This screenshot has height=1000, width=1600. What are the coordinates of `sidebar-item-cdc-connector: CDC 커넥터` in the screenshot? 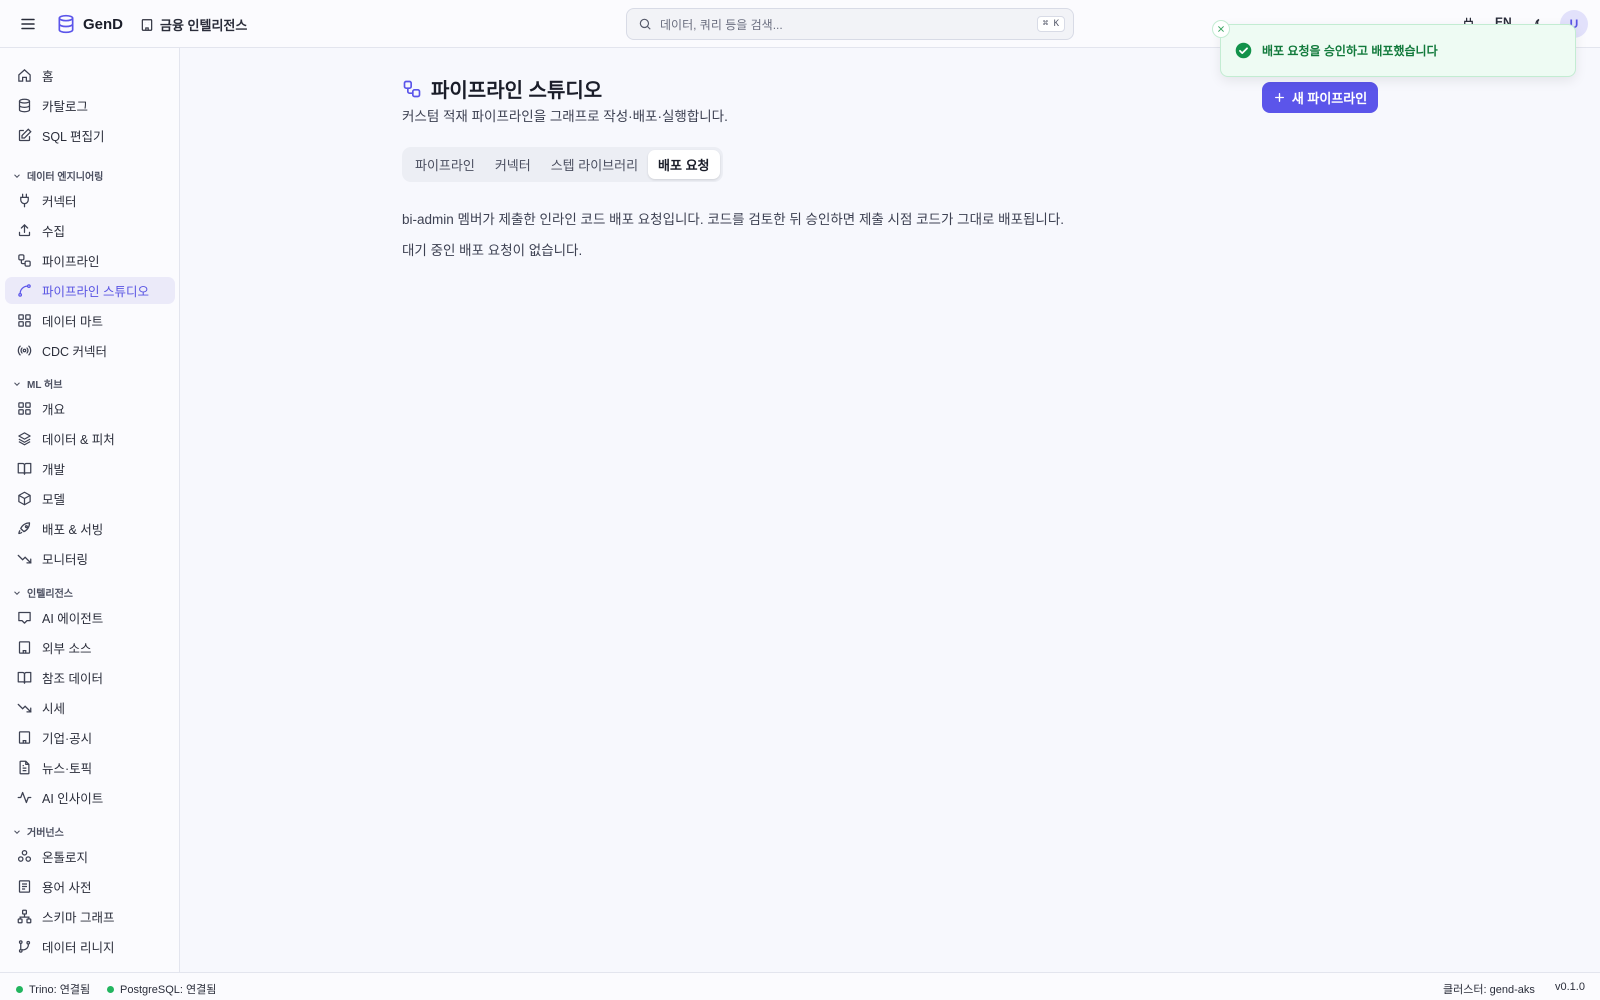 It's located at (90, 350).